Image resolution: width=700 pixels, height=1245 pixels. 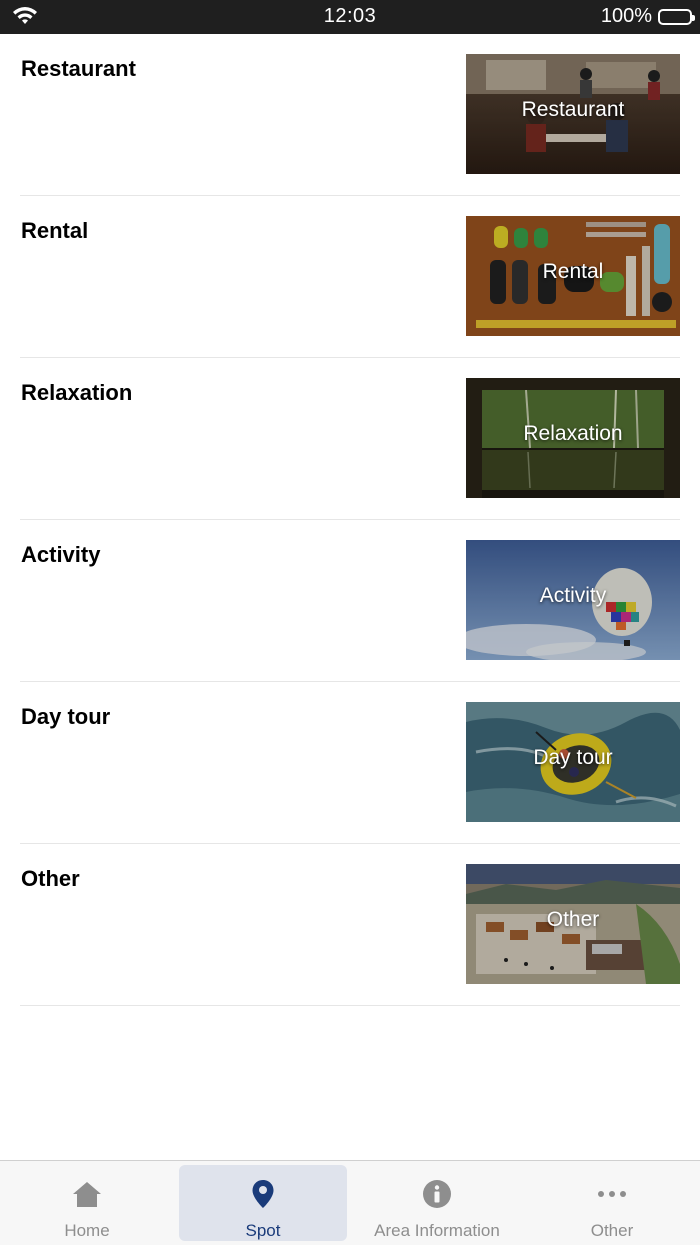 I want to click on category-image-restaurant: Restaurant, so click(x=573, y=114).